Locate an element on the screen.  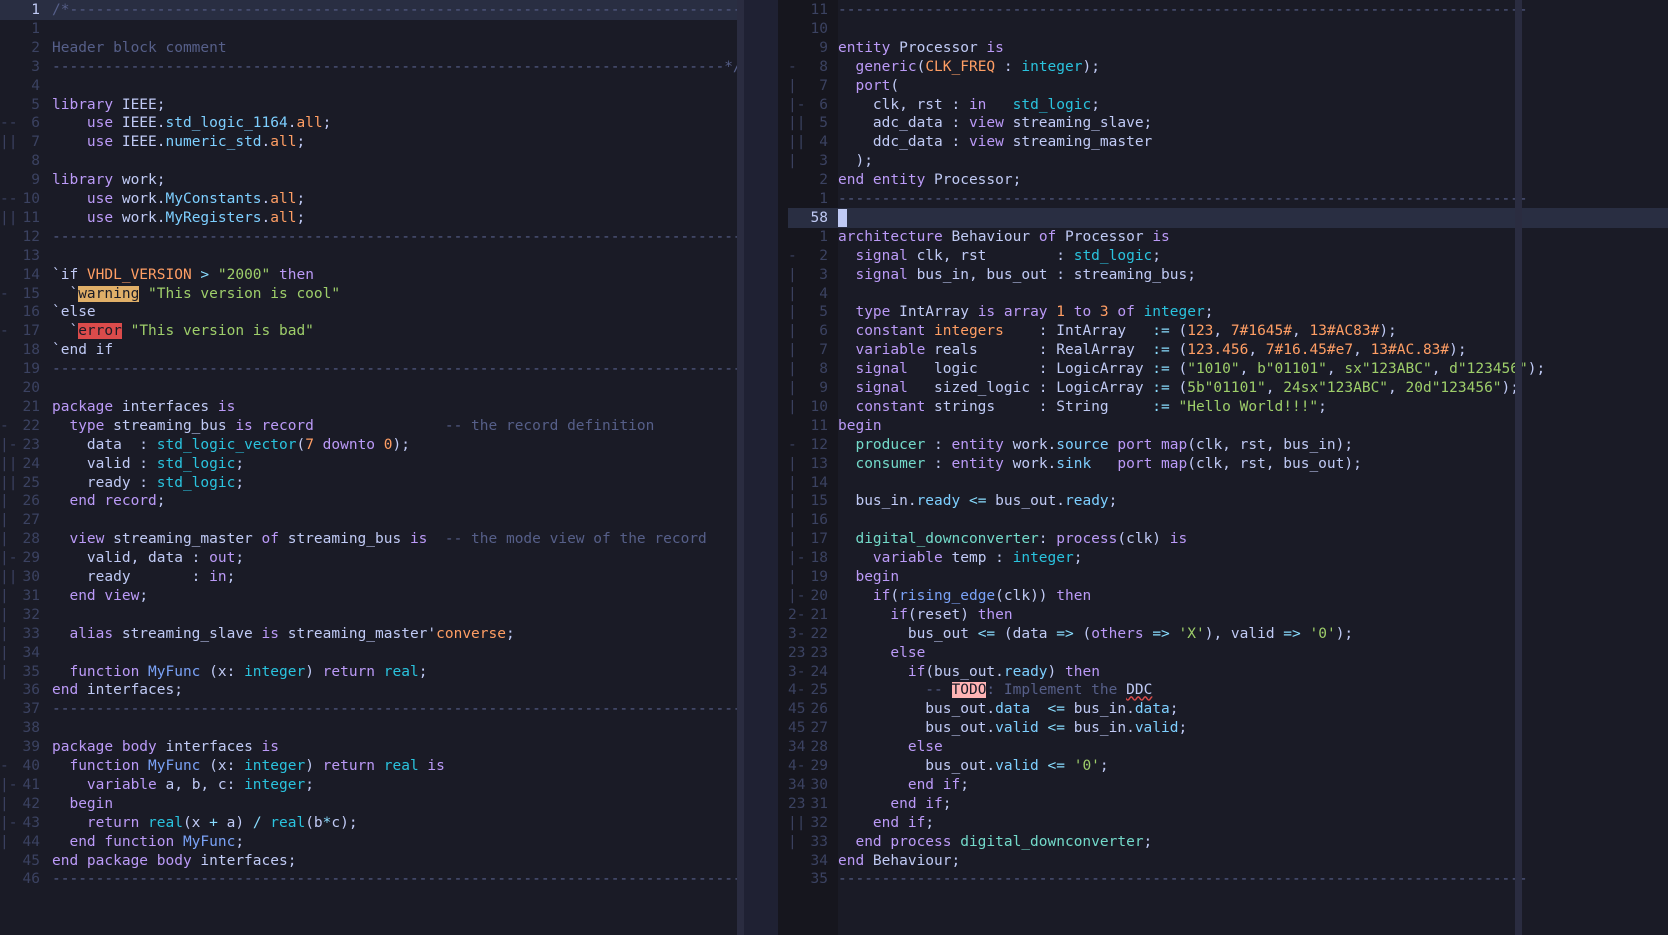
code-line: 9 entity Processor is is located at coordinates (1228, 48).